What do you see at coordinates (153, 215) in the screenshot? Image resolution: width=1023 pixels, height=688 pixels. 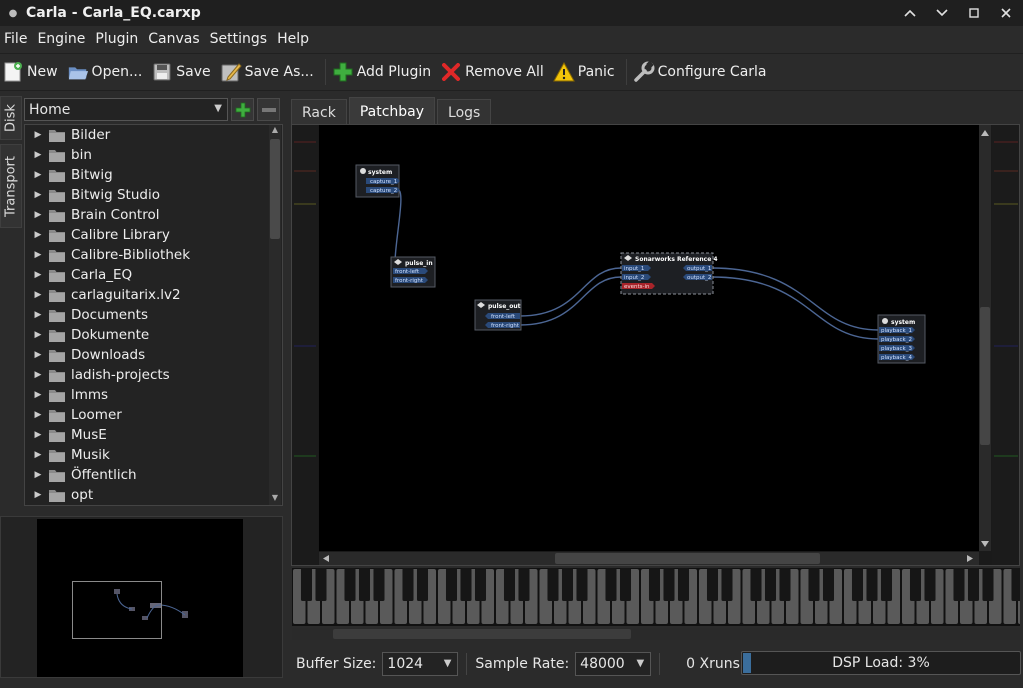 I see `list-item: ▶ Brain Control` at bounding box center [153, 215].